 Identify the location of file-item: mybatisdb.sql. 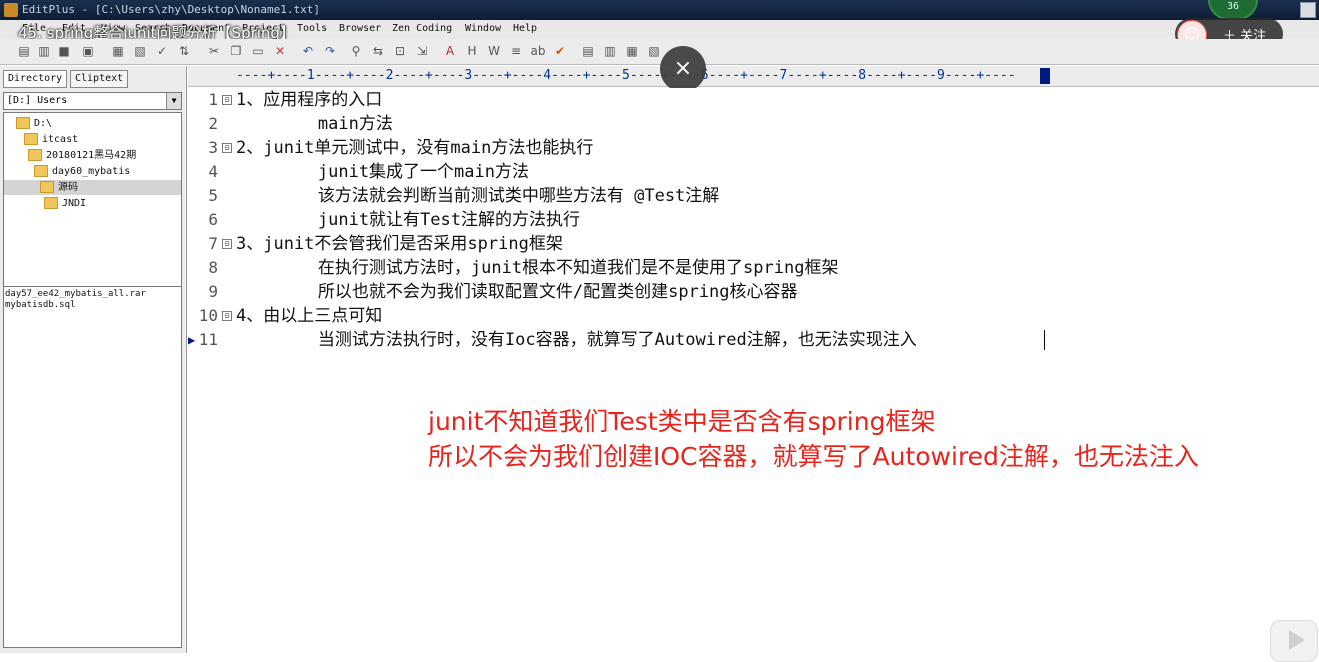
(40, 305).